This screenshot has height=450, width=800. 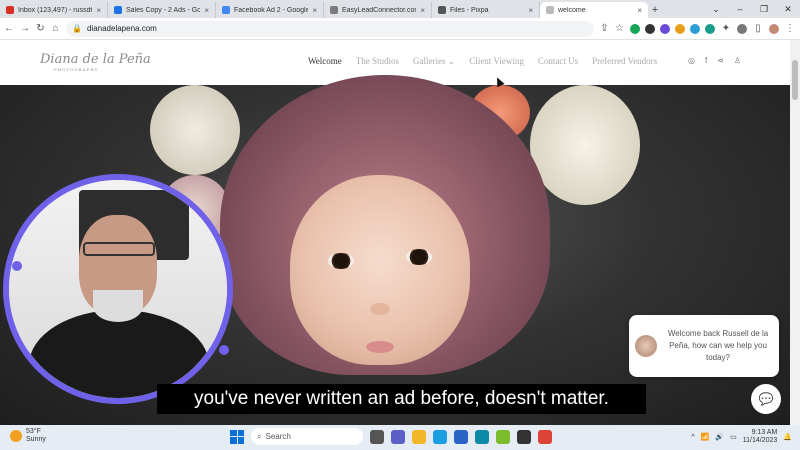 What do you see at coordinates (604, 28) in the screenshot?
I see `share-icon: ⇪` at bounding box center [604, 28].